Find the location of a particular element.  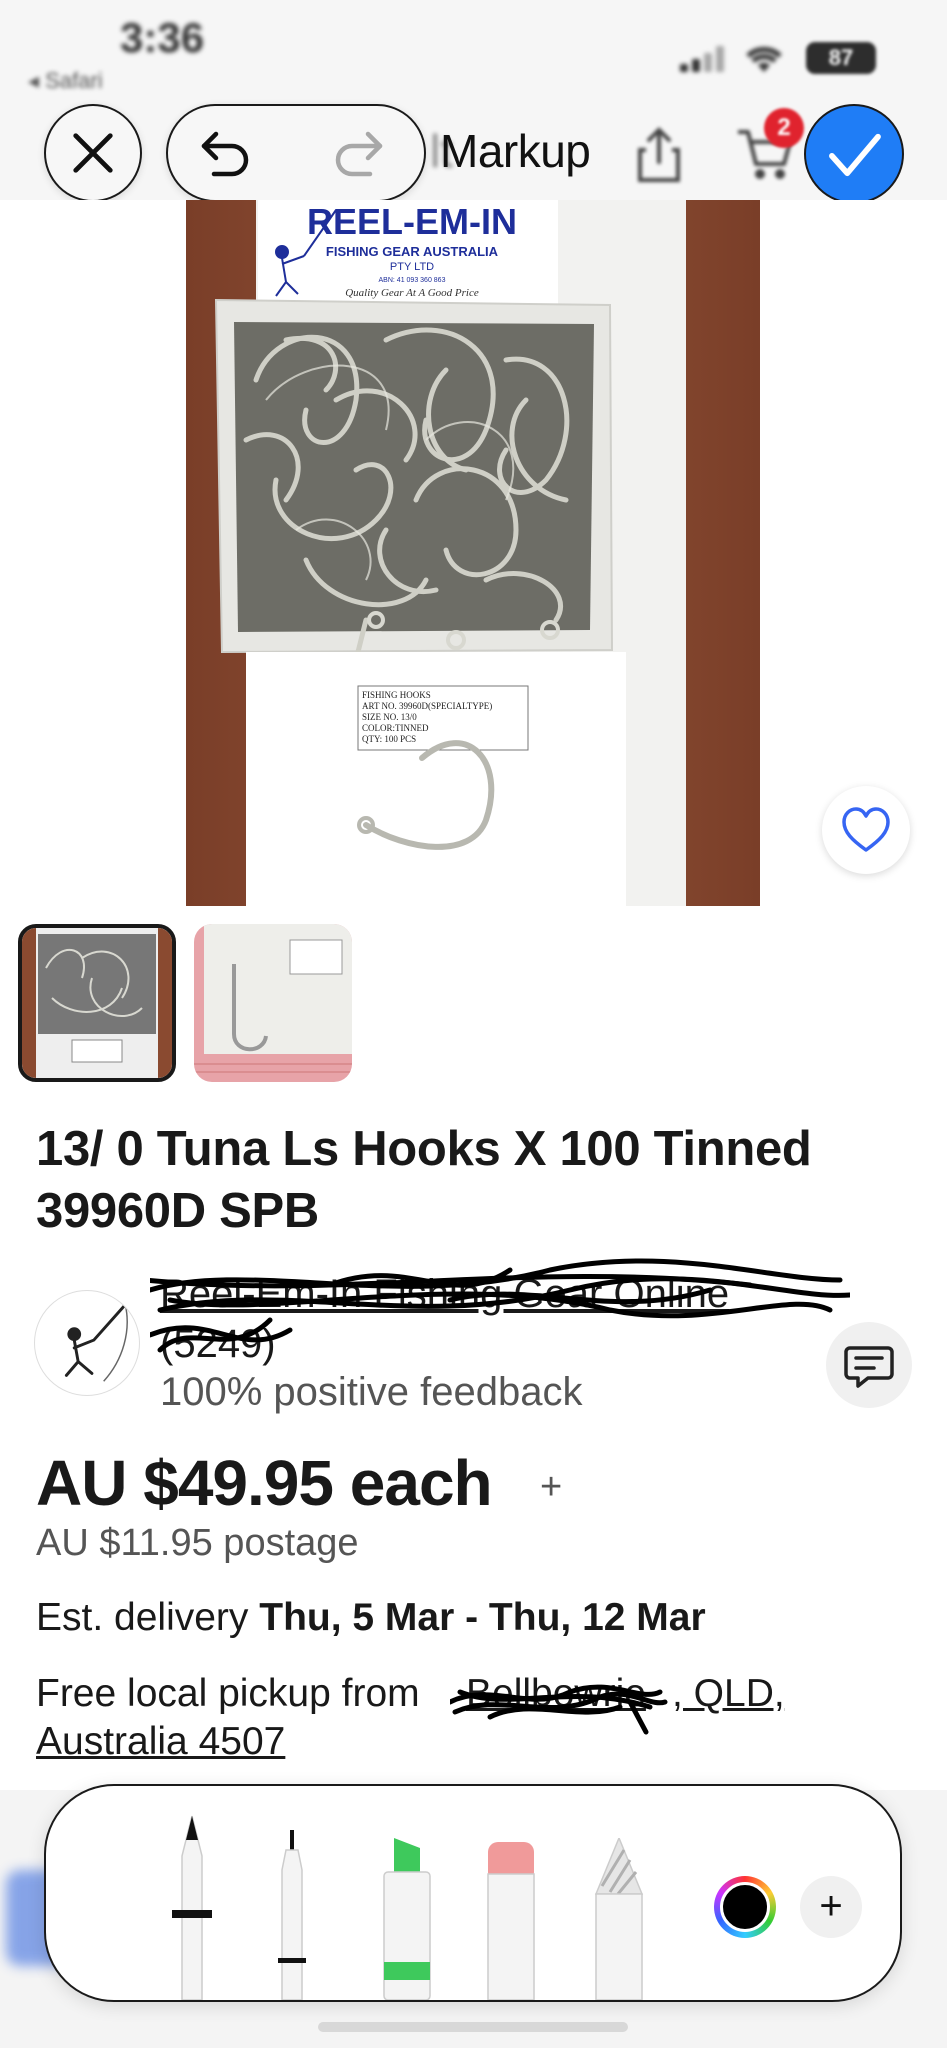

status-bar: 3:36 ◂ Safari 87 is located at coordinates (473, 50).